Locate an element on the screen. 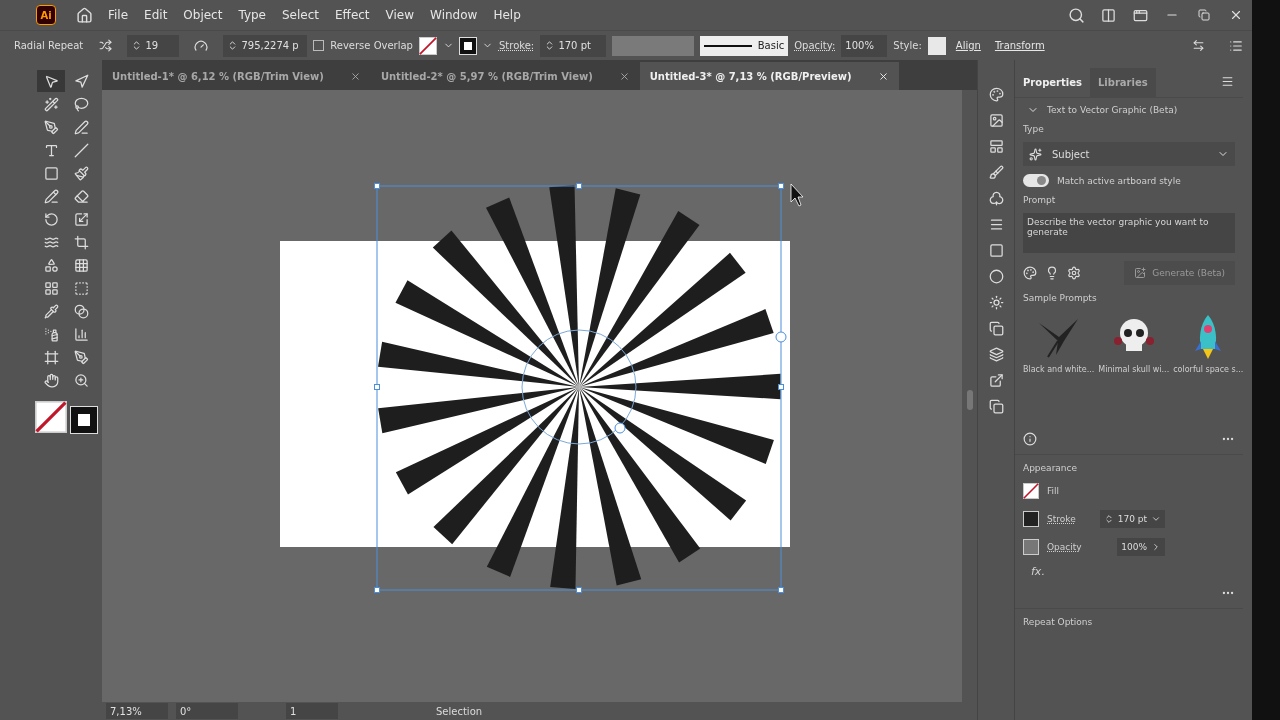 This screenshot has width=1280, height=720. rectangle-icon is located at coordinates (51, 173).